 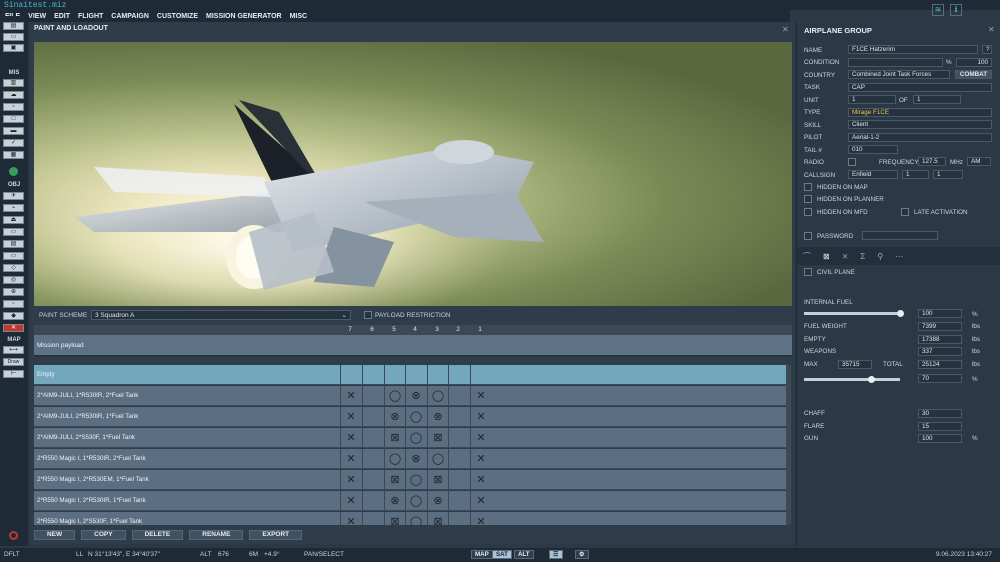 What do you see at coordinates (956, 10) in the screenshot?
I see `info-icon: ℹ` at bounding box center [956, 10].